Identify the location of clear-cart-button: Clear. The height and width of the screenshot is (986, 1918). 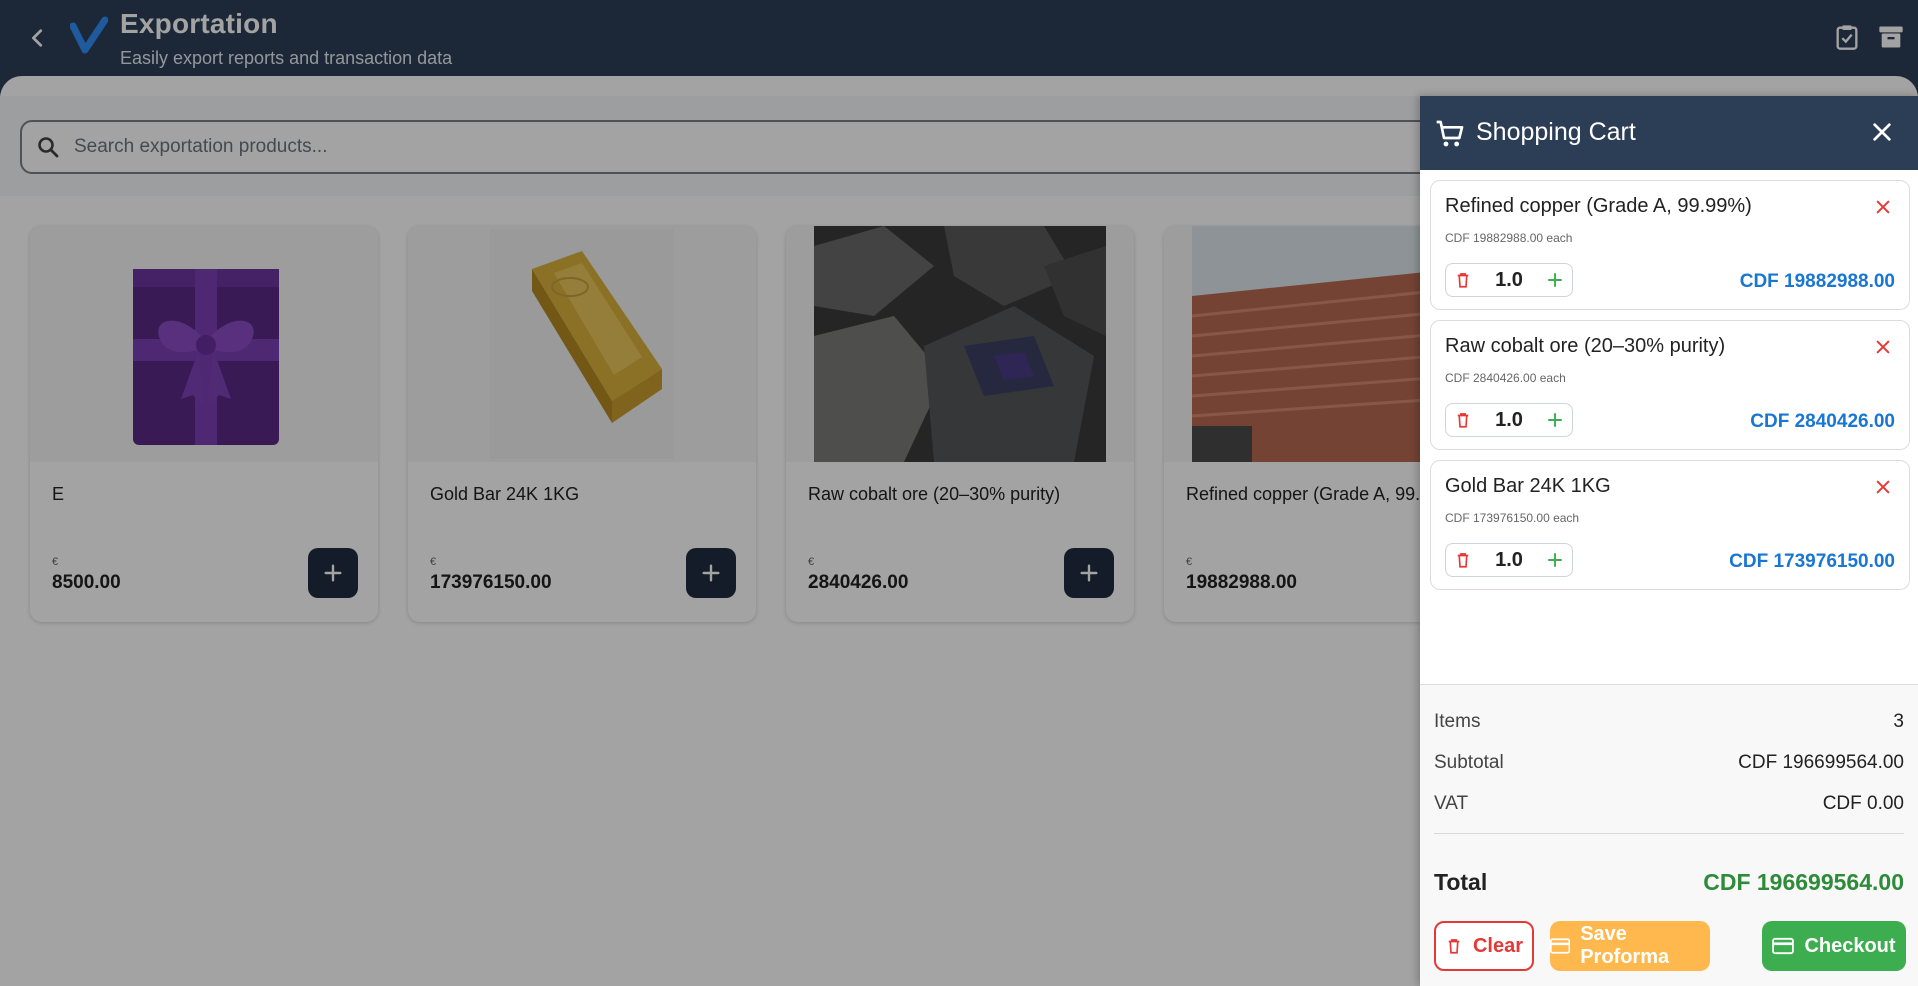
(1484, 946).